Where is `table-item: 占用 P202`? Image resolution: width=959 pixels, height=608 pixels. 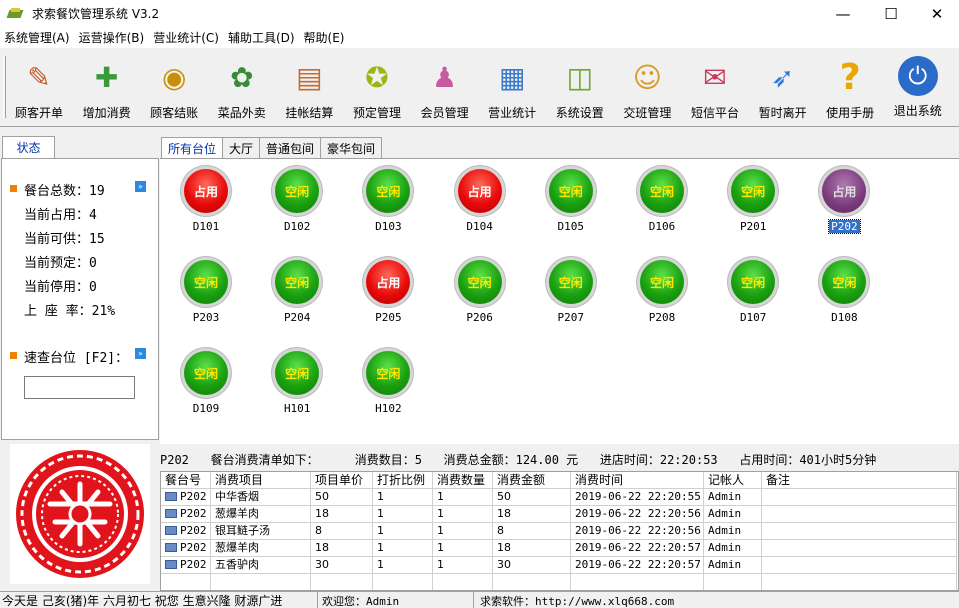 table-item: 占用 P202 is located at coordinates (844, 203).